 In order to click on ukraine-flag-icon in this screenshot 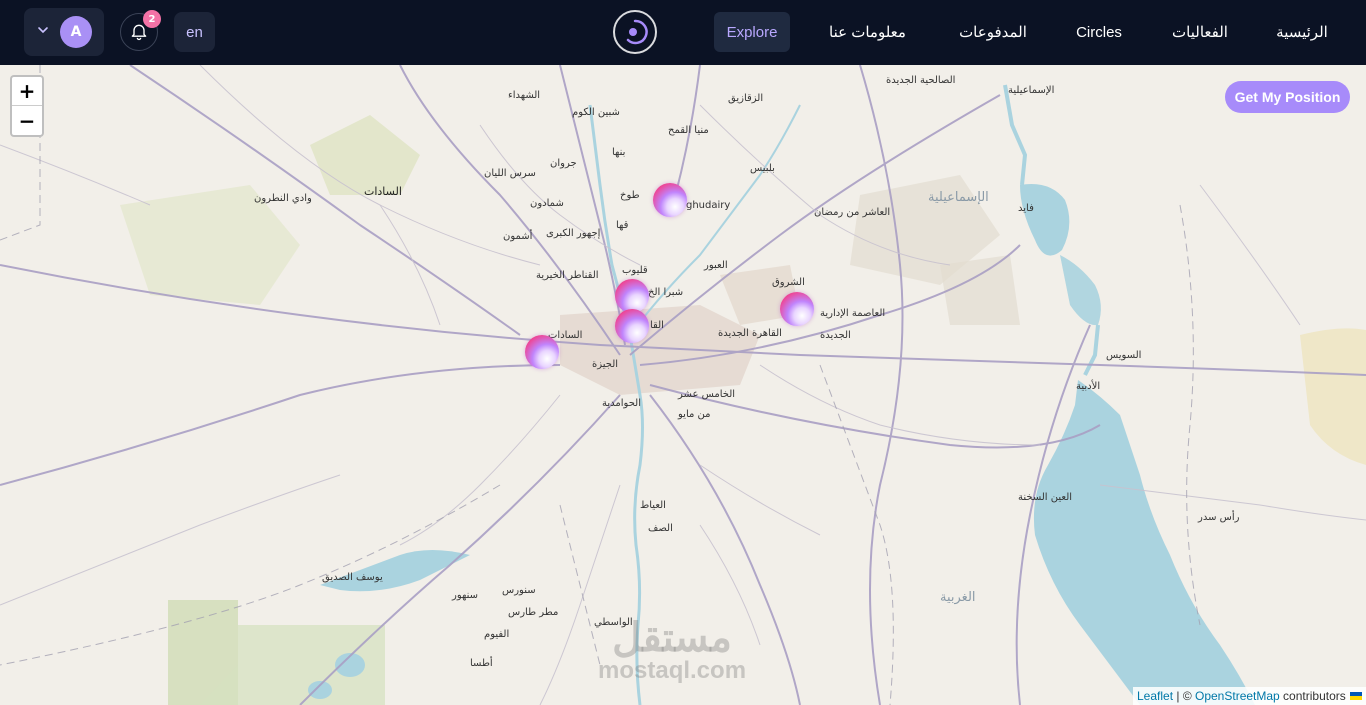, I will do `click(1355, 696)`.